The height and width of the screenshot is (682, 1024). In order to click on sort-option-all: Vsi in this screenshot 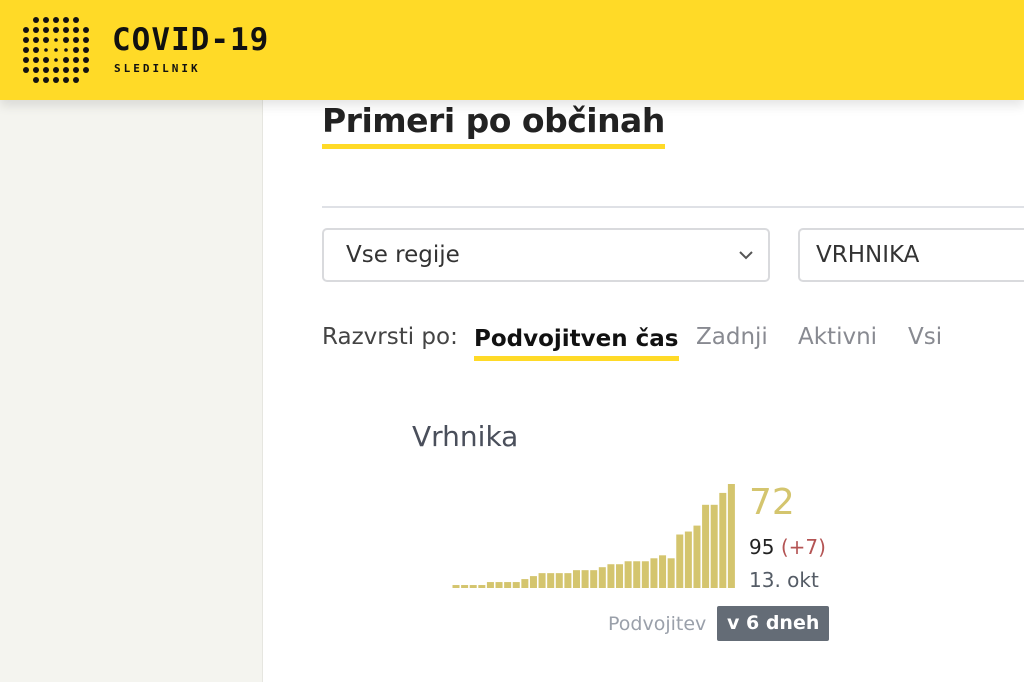, I will do `click(925, 337)`.